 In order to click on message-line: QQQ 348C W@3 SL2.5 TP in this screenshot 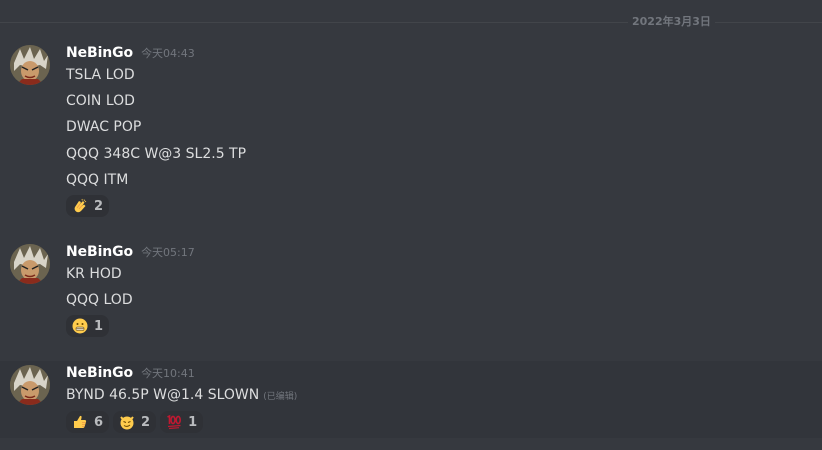, I will do `click(156, 154)`.